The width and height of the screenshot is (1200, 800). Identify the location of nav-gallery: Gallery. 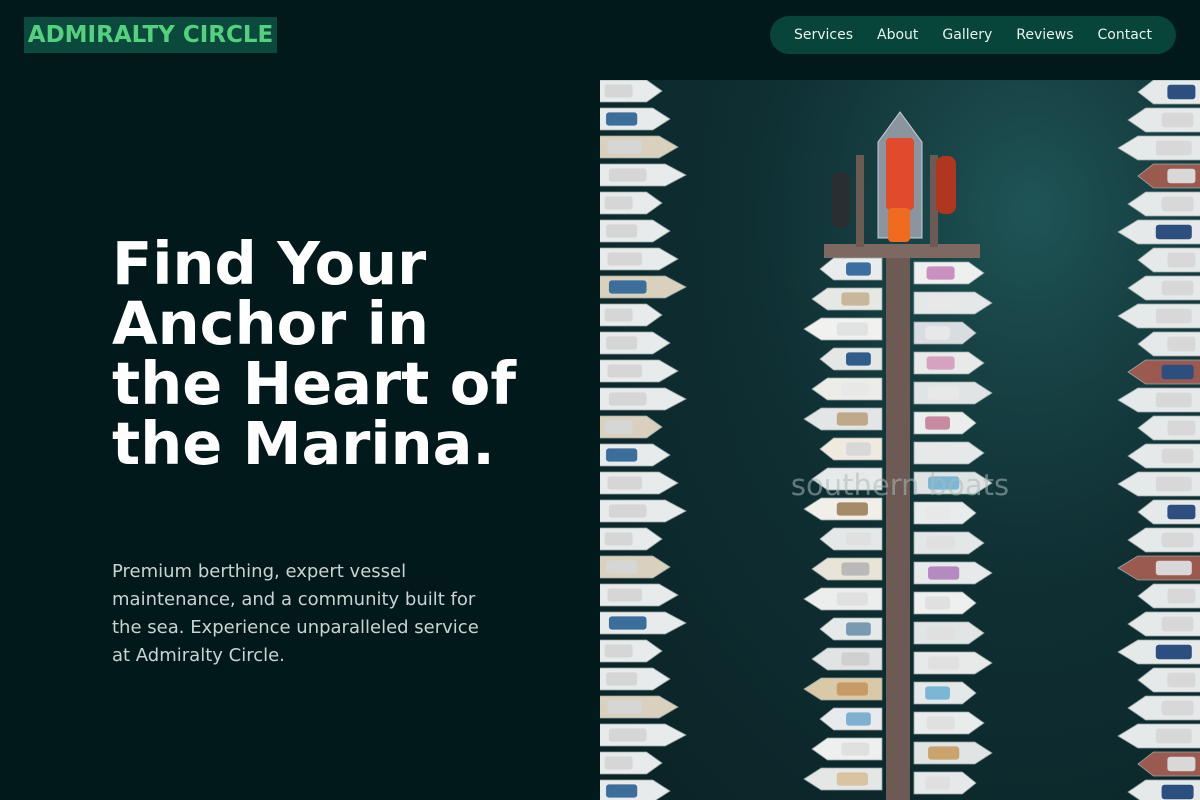
(967, 35).